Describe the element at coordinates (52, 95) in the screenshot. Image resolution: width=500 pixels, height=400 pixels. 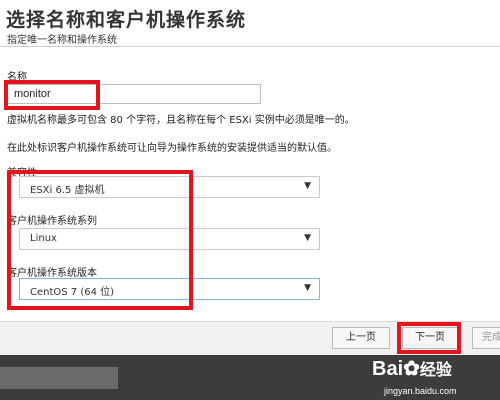
I see `highlight-name-box` at that location.